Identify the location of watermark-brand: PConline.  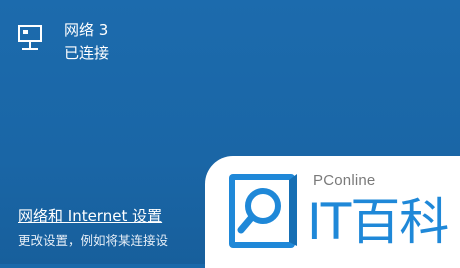
(344, 180).